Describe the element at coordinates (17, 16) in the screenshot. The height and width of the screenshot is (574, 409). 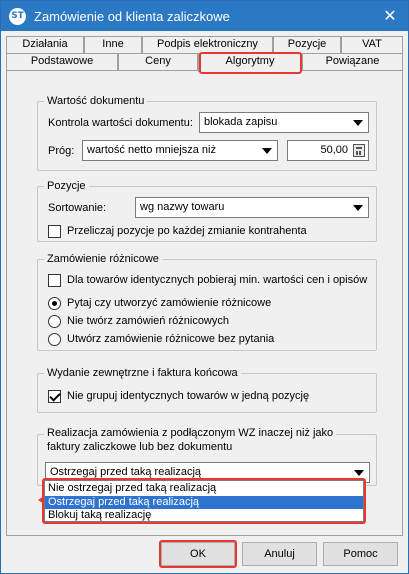
I see `app-logo-icon: ST` at that location.